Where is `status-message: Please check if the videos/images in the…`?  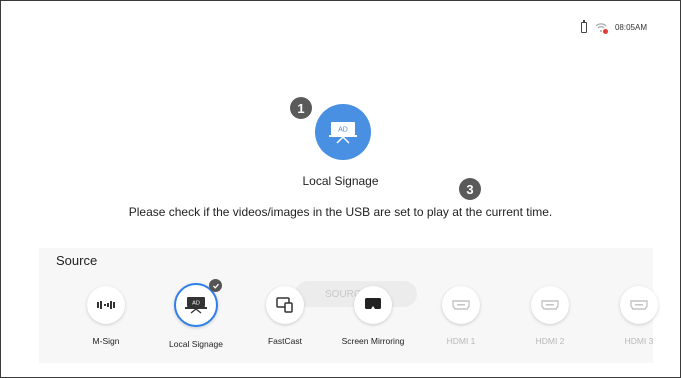 status-message: Please check if the videos/images in the… is located at coordinates (340, 212).